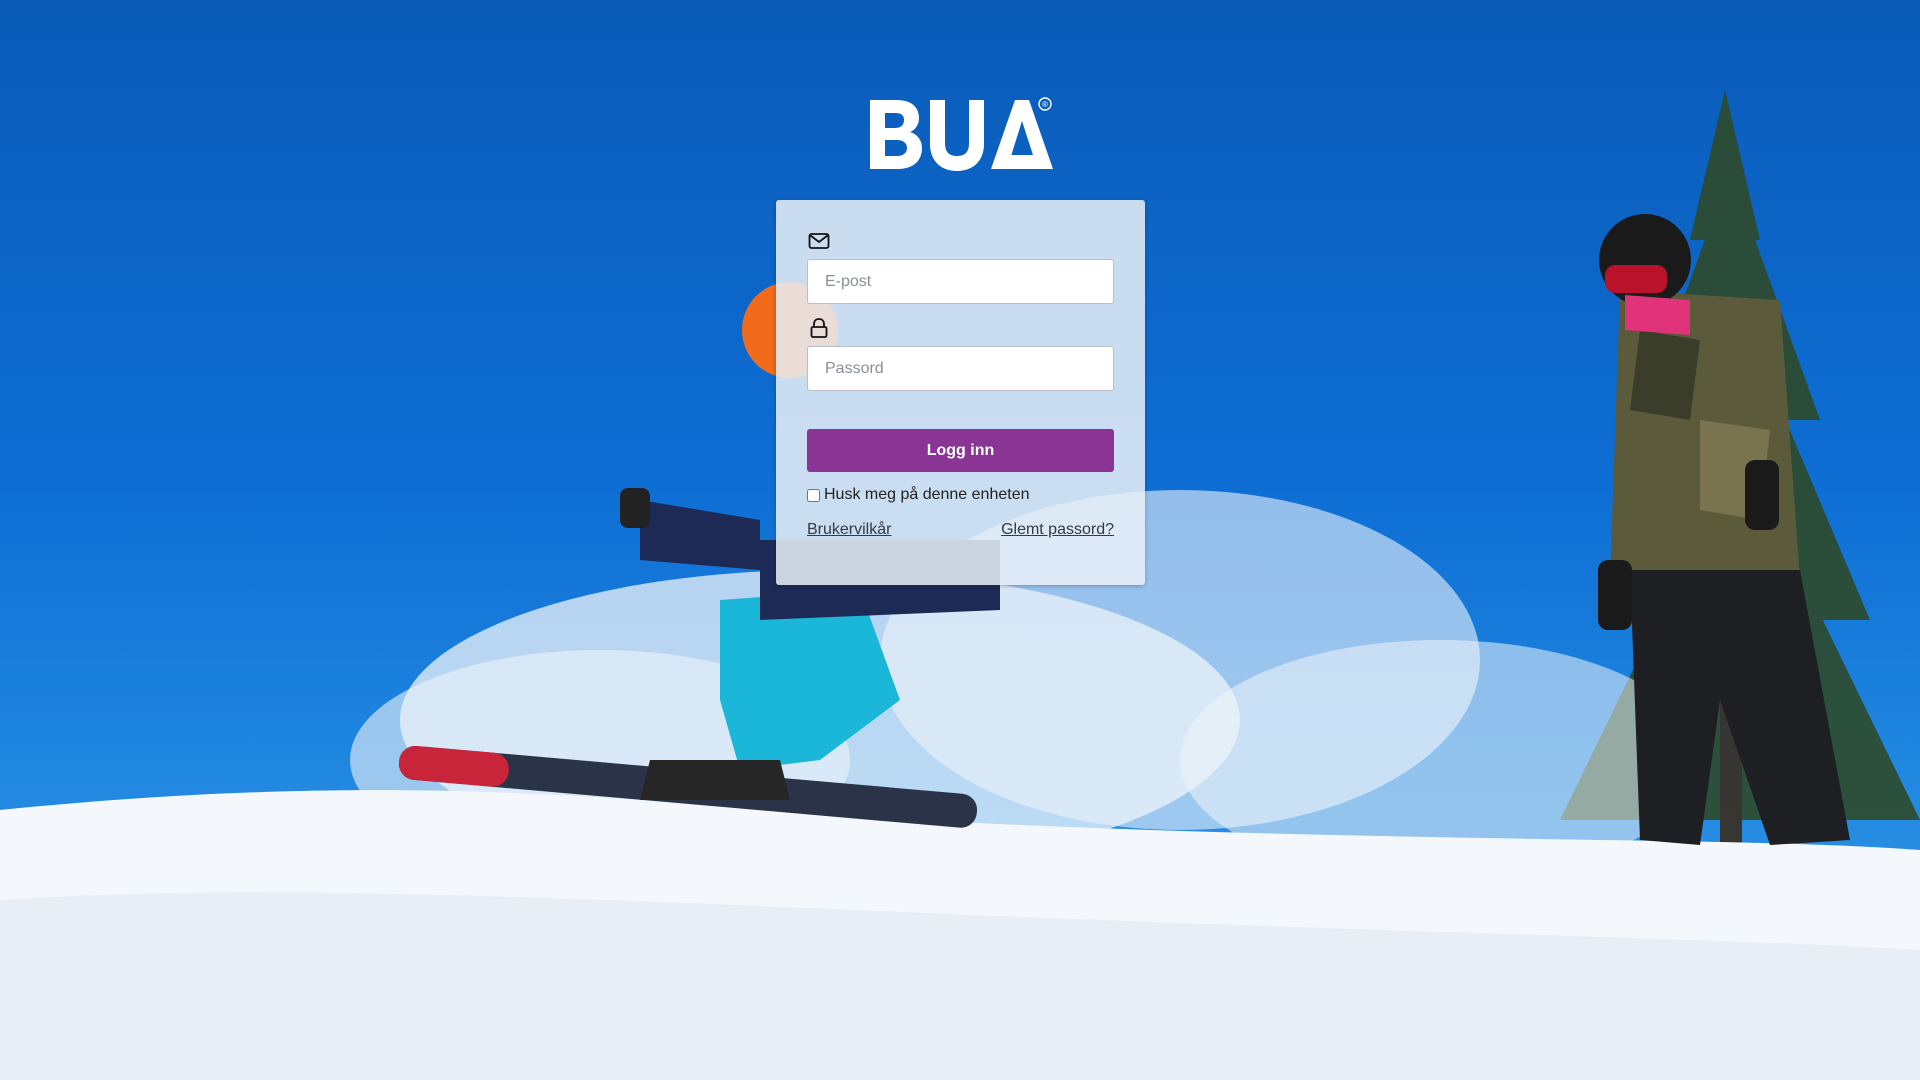 The width and height of the screenshot is (1920, 1080). Describe the element at coordinates (927, 494) in the screenshot. I see `remember-me-label: Husk meg på denne enheten` at that location.